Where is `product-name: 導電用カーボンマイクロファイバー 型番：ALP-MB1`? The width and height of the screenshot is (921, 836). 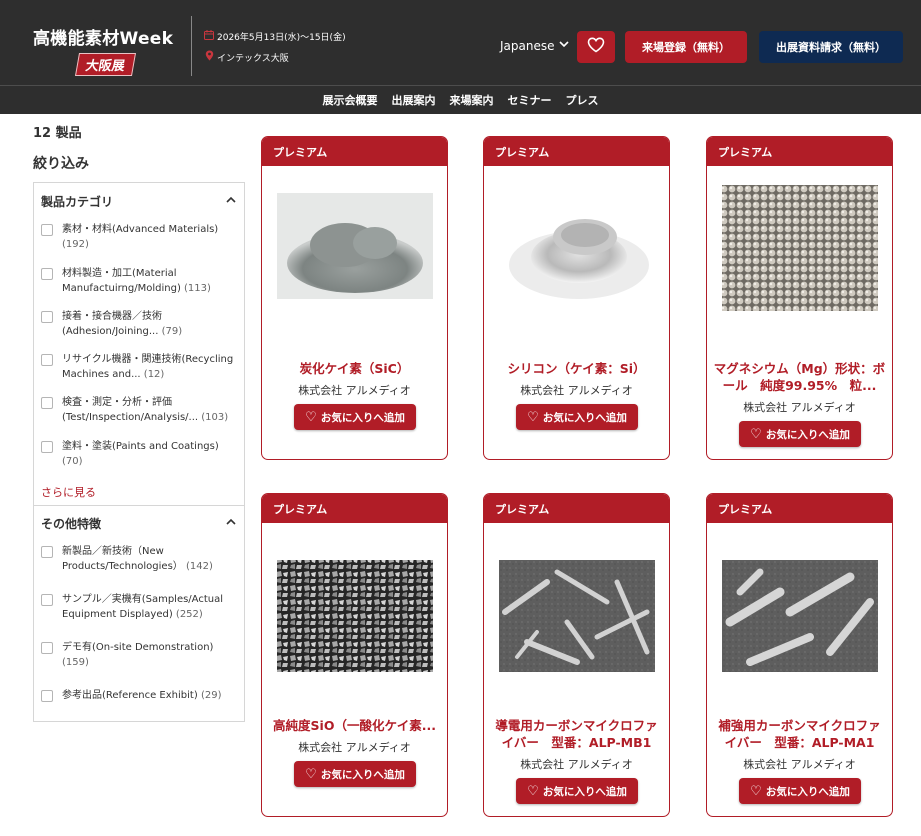 product-name: 導電用カーボンマイクロファイバー 型番：ALP-MB1 is located at coordinates (576, 734).